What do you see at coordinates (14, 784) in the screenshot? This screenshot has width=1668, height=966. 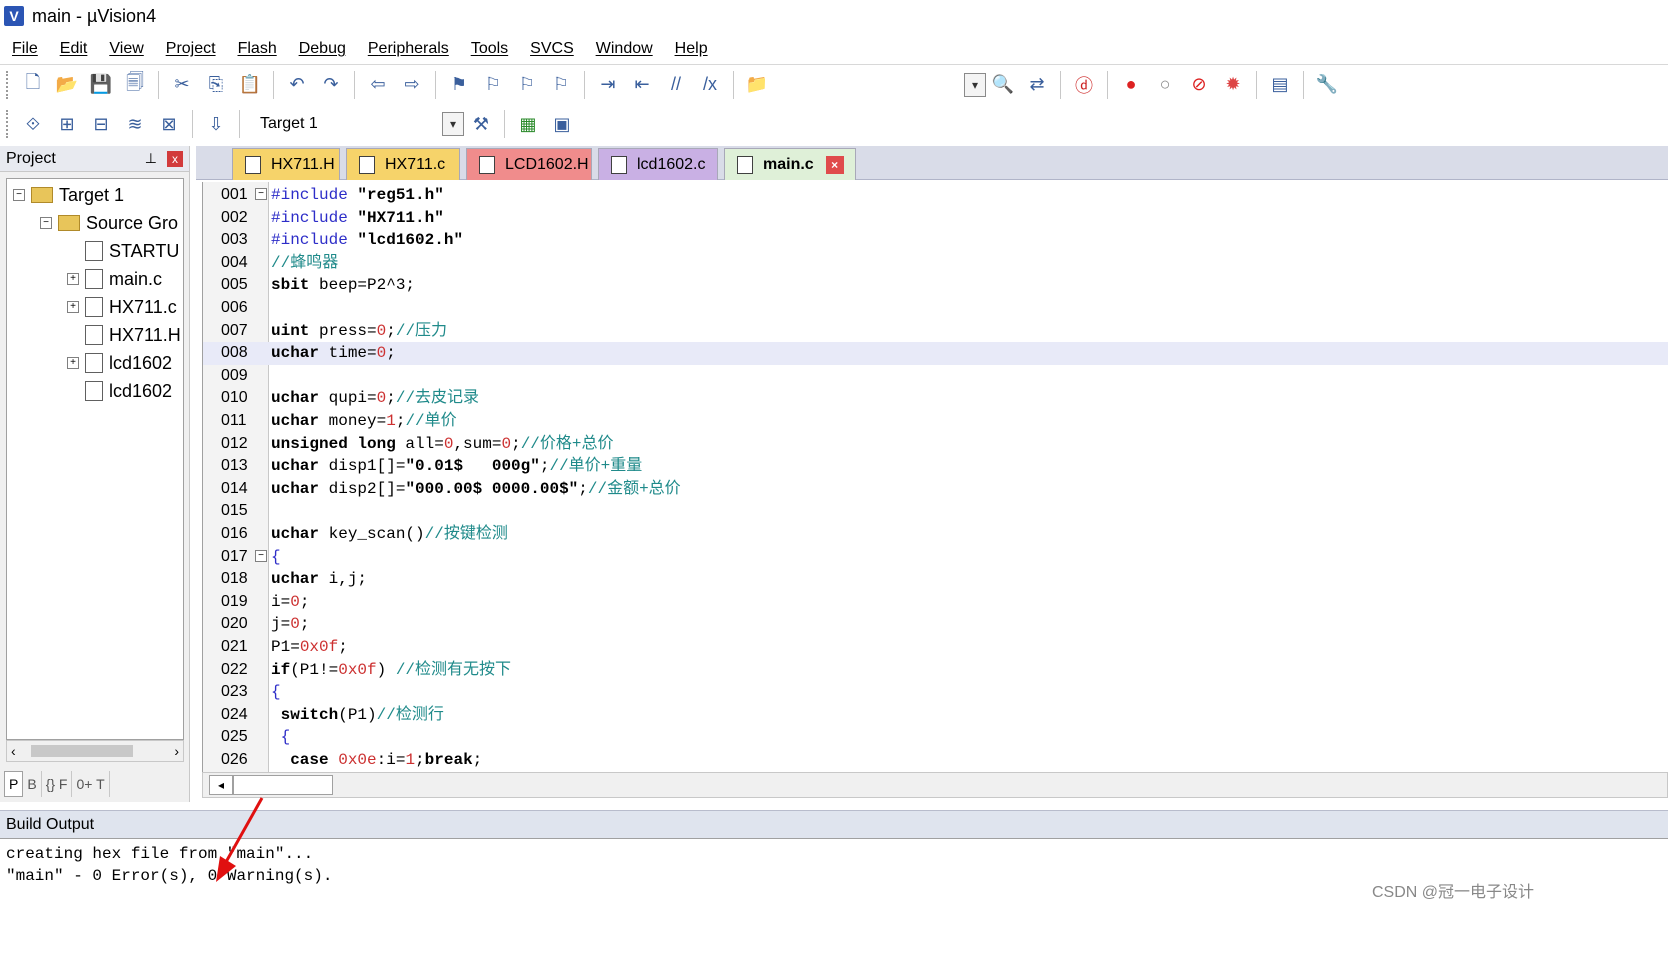 I see `project-tab-0: P` at bounding box center [14, 784].